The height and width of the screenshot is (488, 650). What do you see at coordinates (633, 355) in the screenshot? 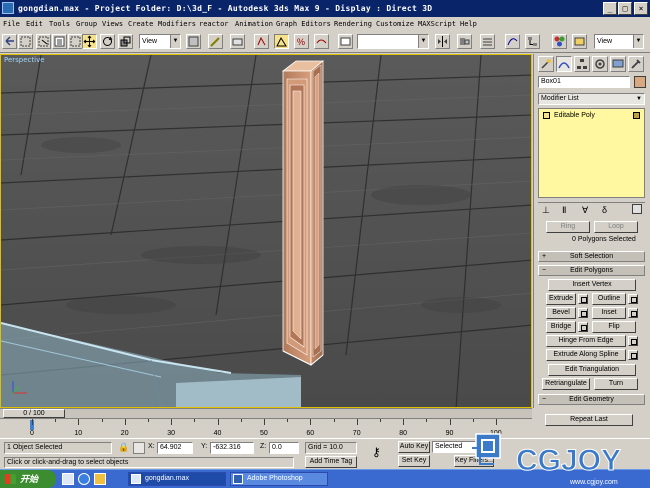
I see `extrude-spline-settings-icon` at bounding box center [633, 355].